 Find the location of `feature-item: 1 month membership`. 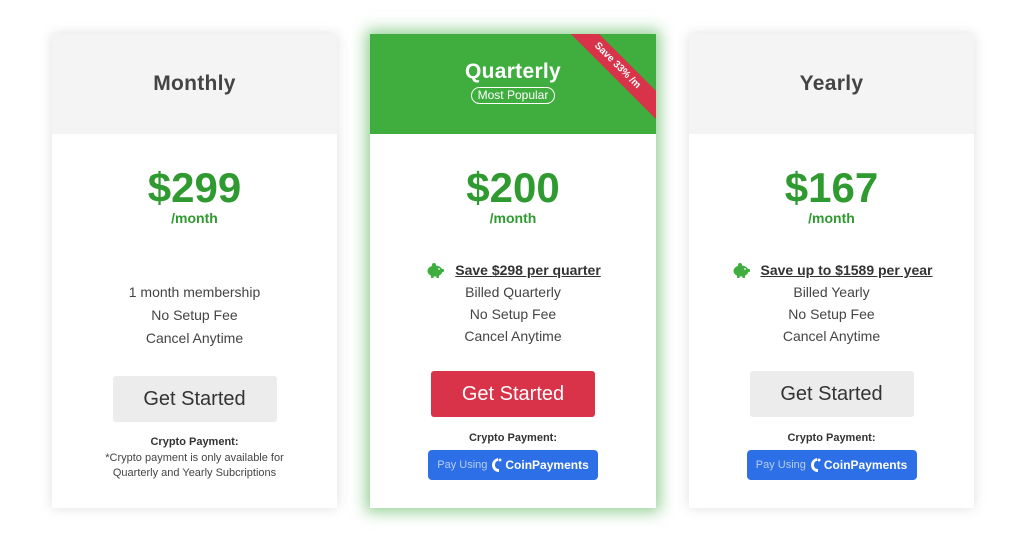

feature-item: 1 month membership is located at coordinates (194, 292).